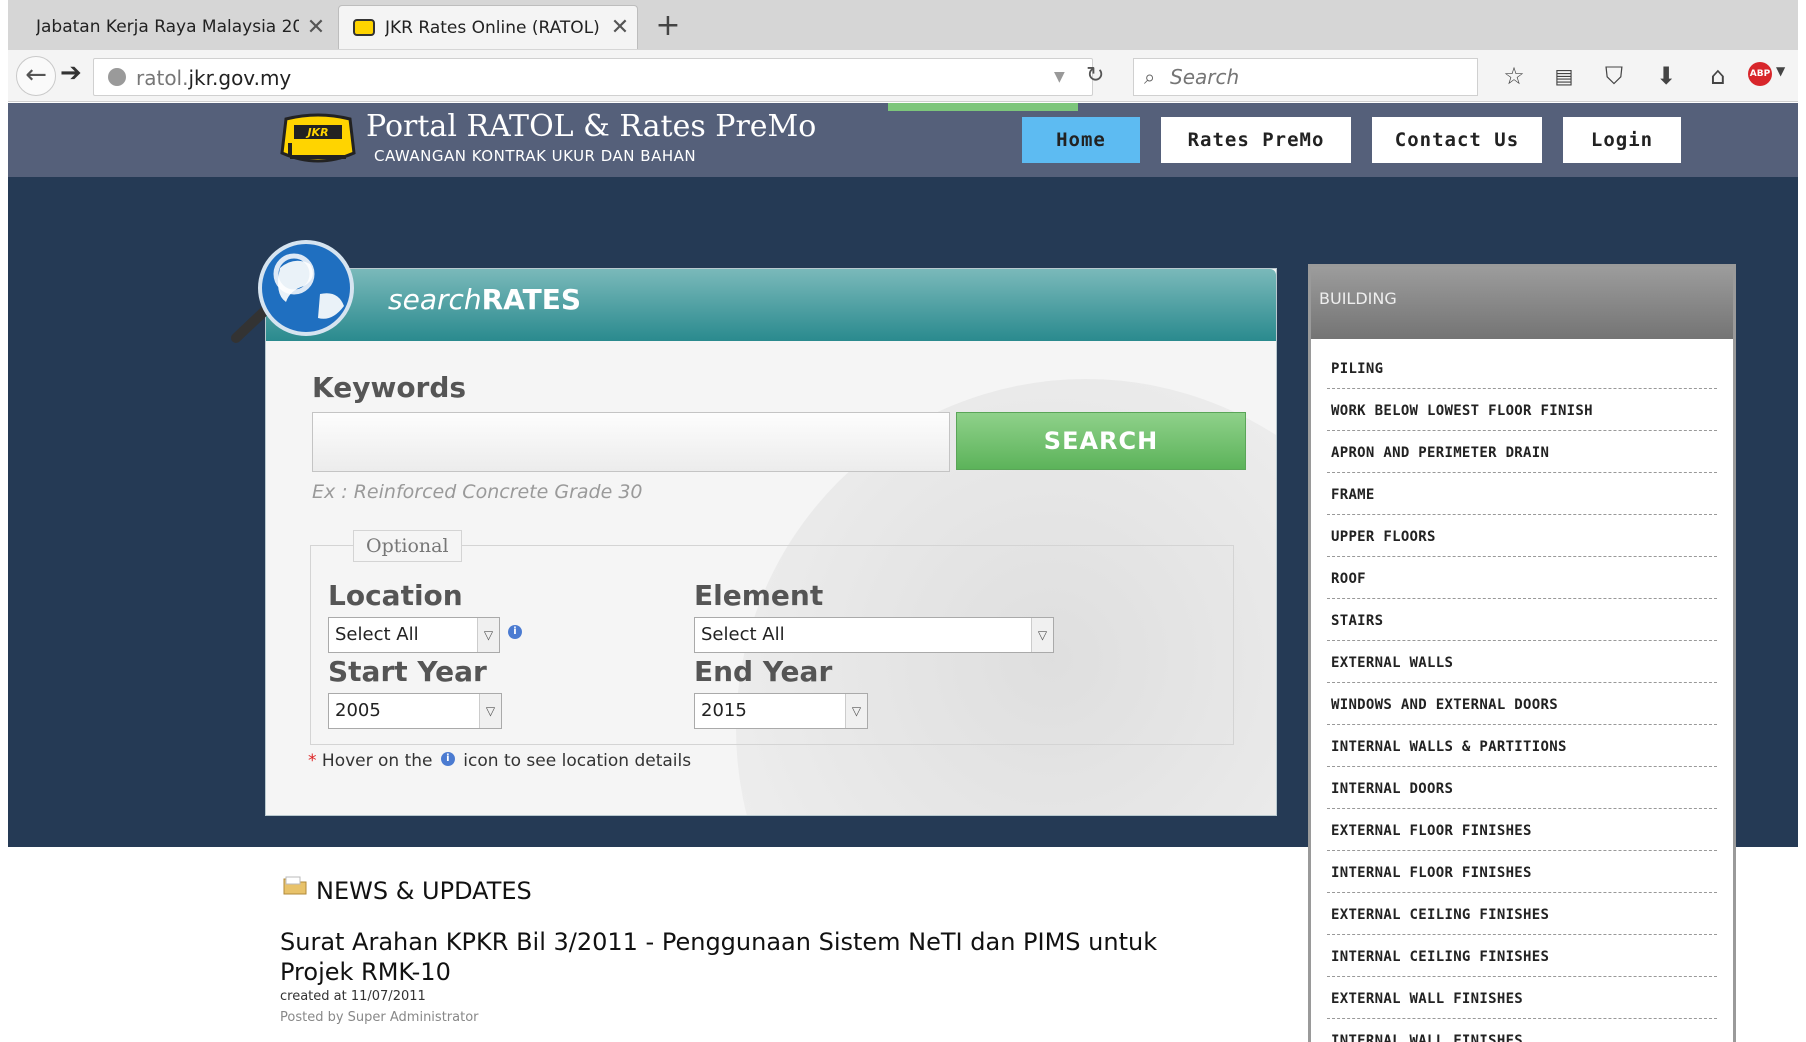  Describe the element at coordinates (415, 711) in the screenshot. I see `start-year-select: 2005 ▽` at that location.